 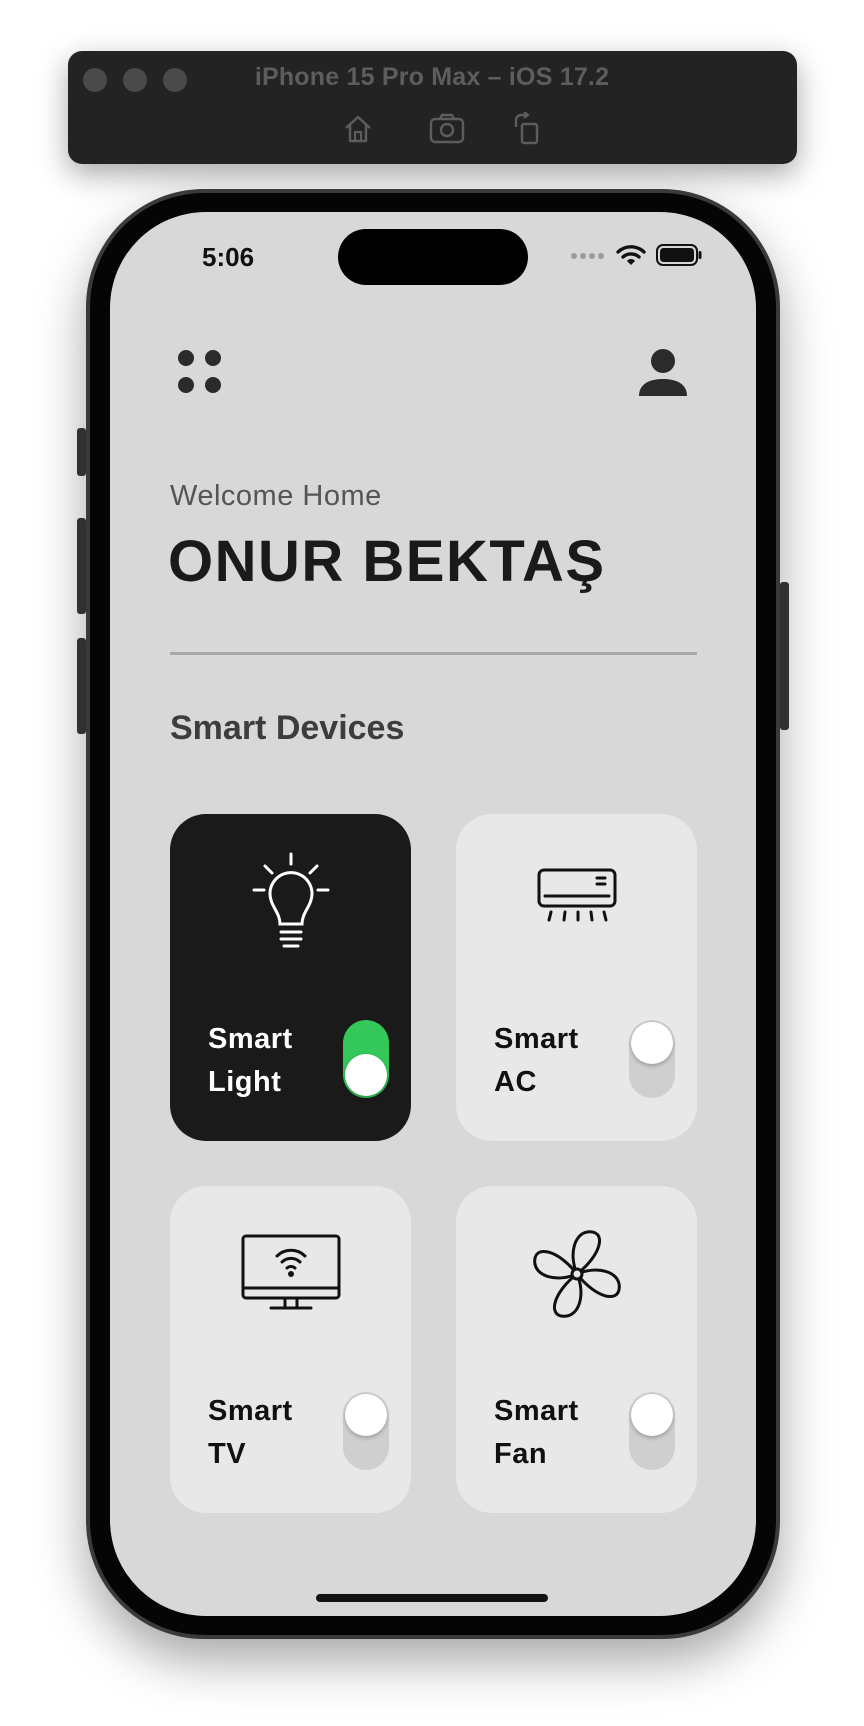 I want to click on home-indicator, so click(x=432, y=1598).